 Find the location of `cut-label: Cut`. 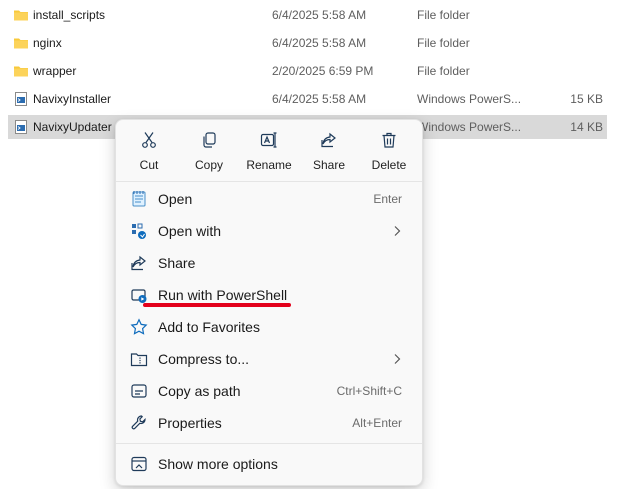

cut-label: Cut is located at coordinates (149, 165).